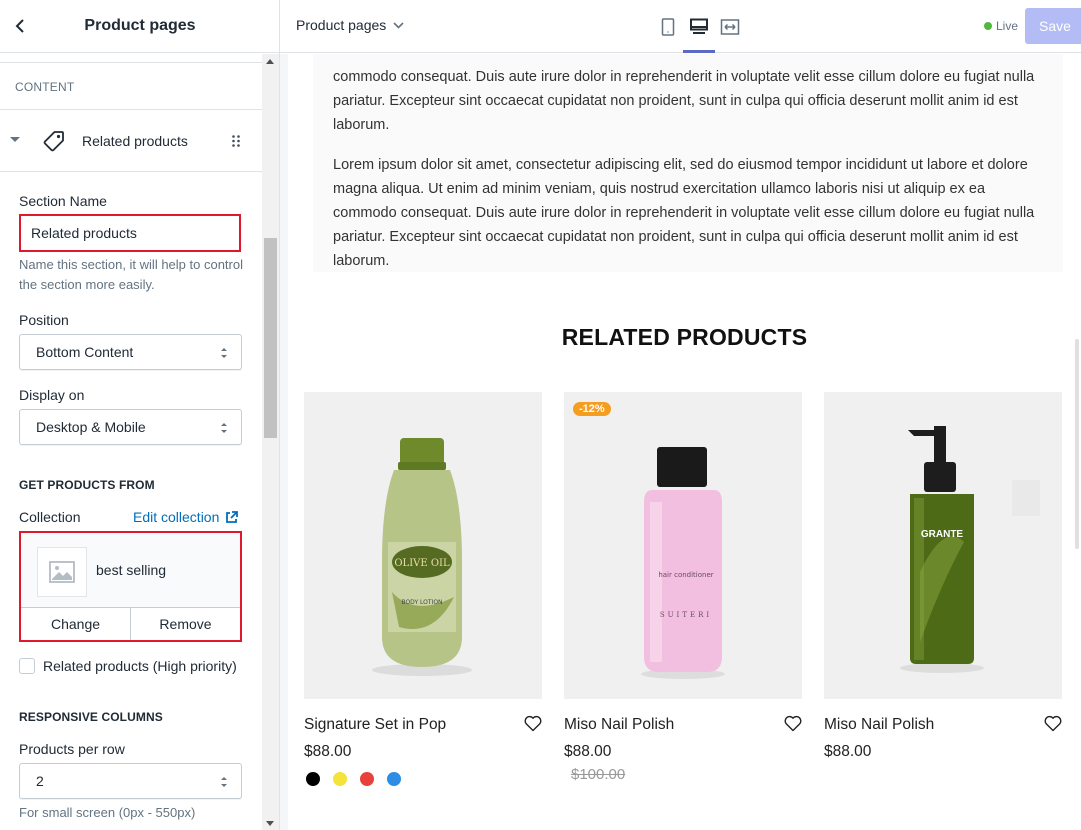 This screenshot has width=1081, height=830. Describe the element at coordinates (598, 774) in the screenshot. I see `product-compare-price: $100.00` at that location.